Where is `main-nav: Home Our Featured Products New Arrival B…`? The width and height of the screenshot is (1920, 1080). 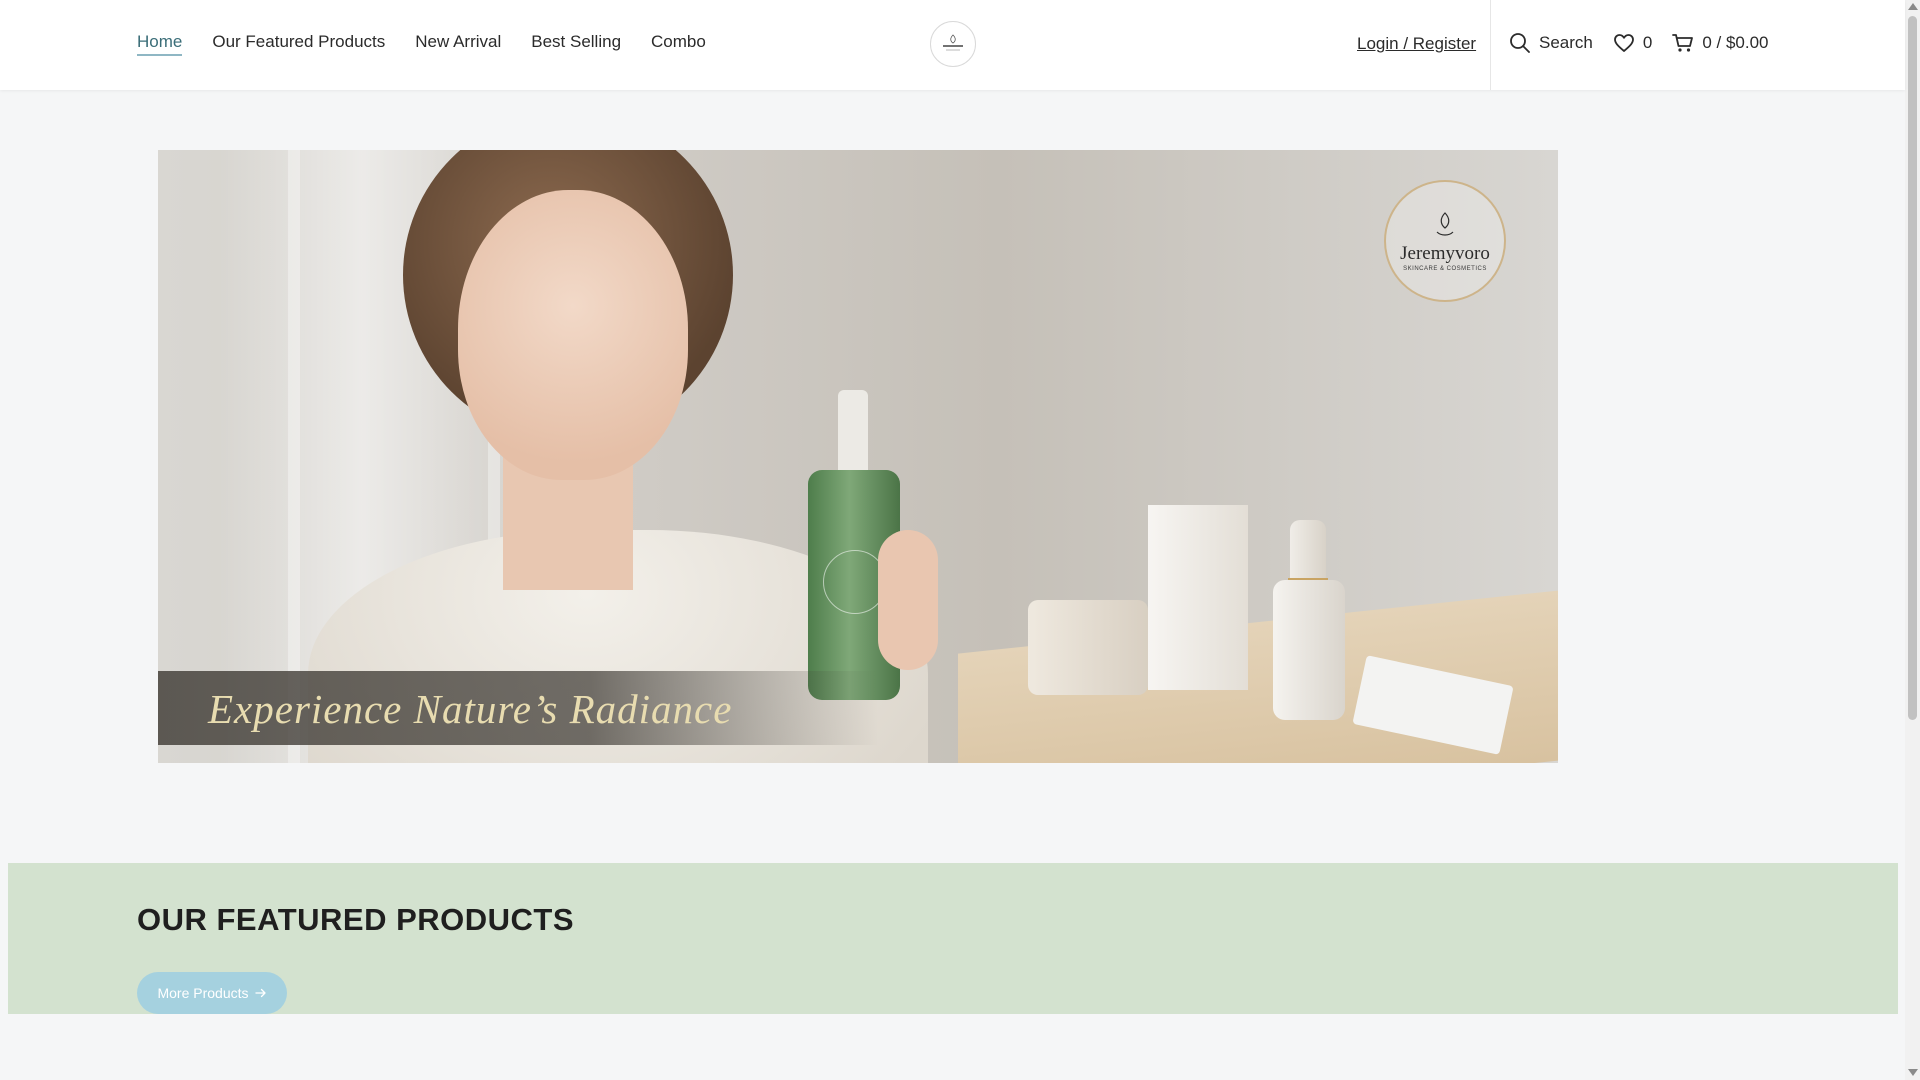 main-nav: Home Our Featured Products New Arrival B… is located at coordinates (421, 44).